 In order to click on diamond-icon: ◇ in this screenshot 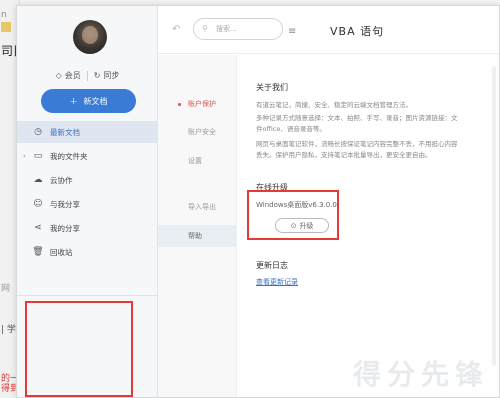, I will do `click(58, 75)`.